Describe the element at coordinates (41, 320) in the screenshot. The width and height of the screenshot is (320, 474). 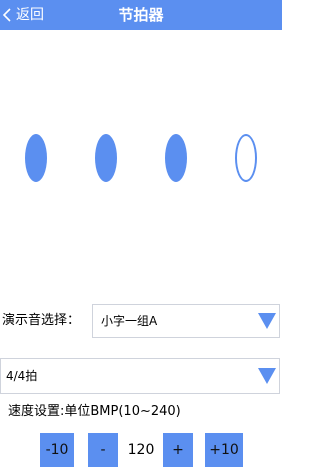
I see `sound-select-label: 演示音选择：` at that location.